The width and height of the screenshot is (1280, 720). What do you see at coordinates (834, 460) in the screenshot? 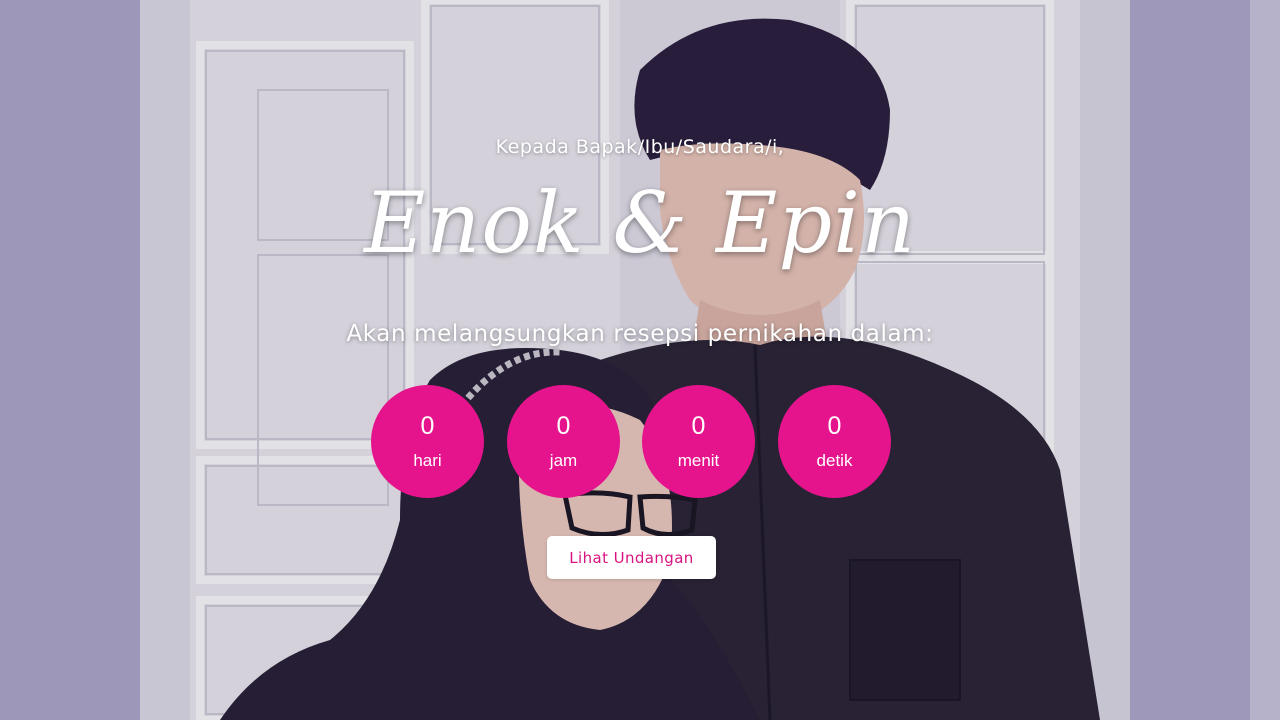
I see `countdown-seconds-label: detik` at bounding box center [834, 460].